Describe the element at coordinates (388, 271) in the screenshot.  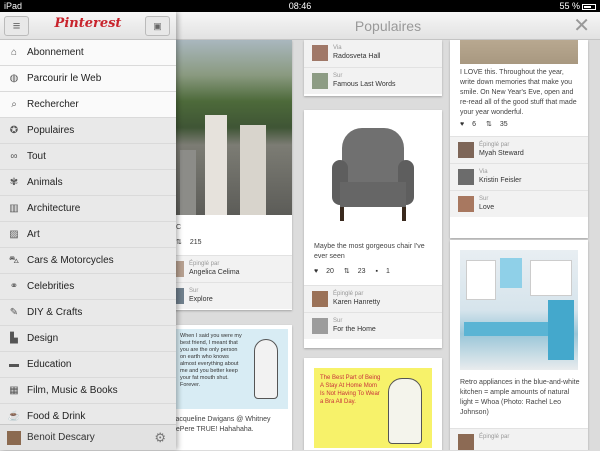
I see `comment-count: 1` at that location.